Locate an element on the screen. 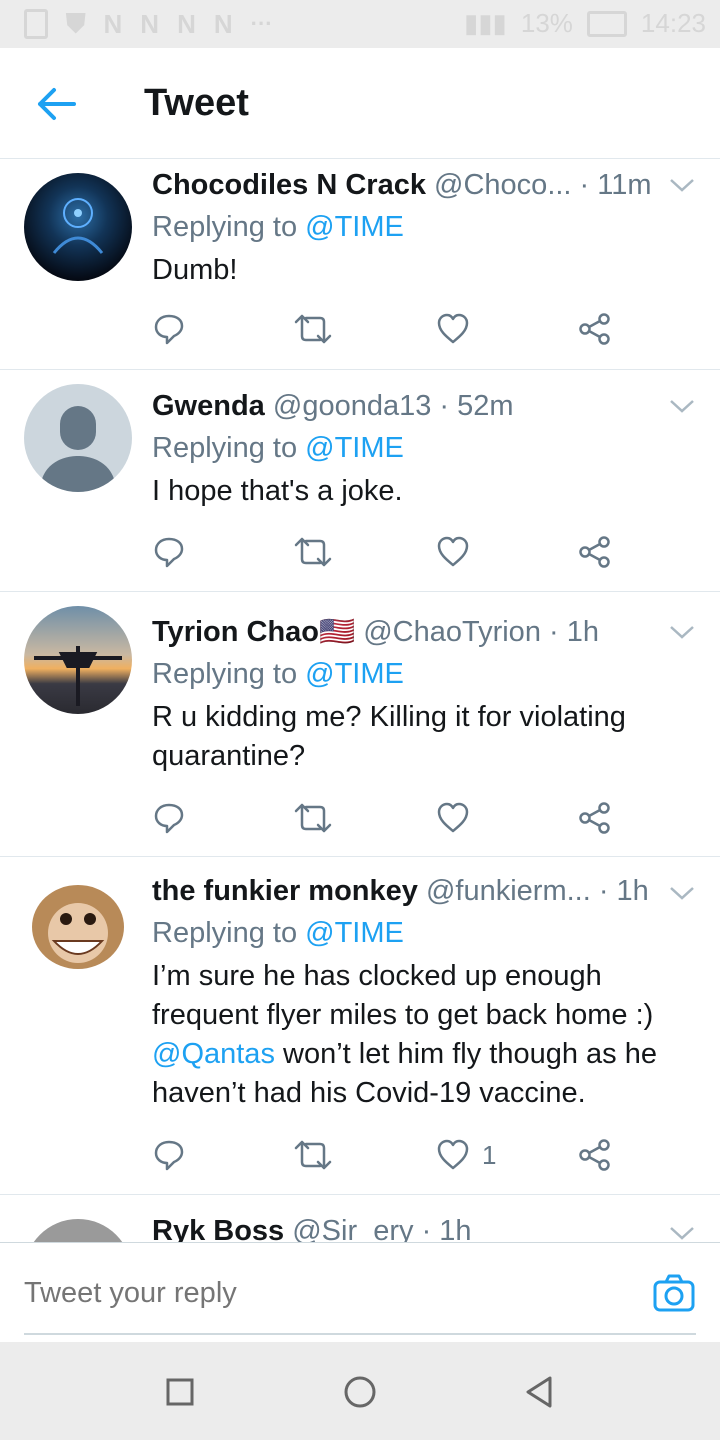  status-bar-system-icons: ▮▮▮ 13% 14:23 is located at coordinates (585, 23).